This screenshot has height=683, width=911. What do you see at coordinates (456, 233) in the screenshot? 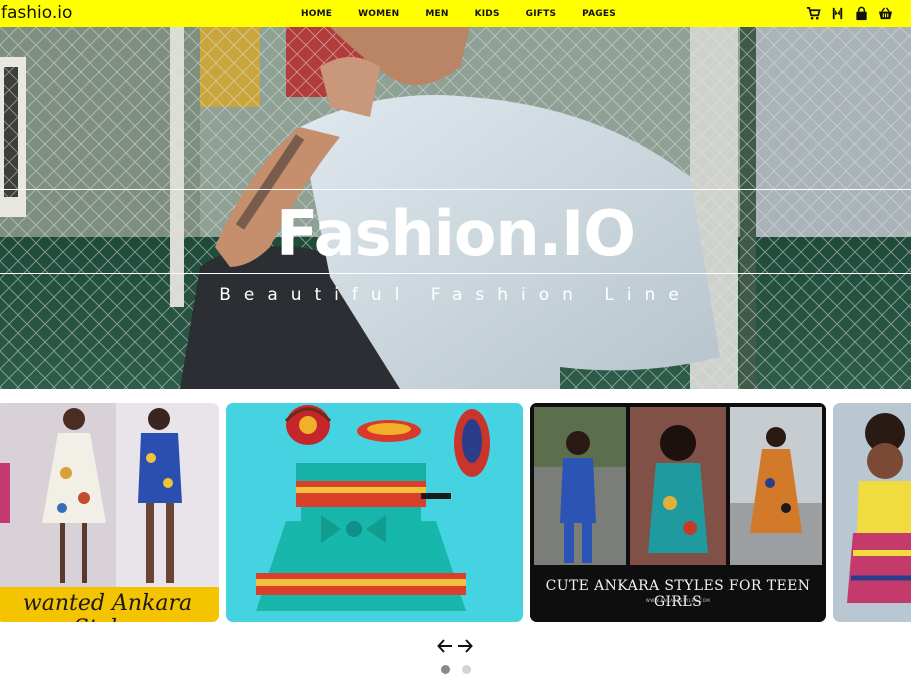
I see `hero-title: Fashion.IO` at bounding box center [456, 233].